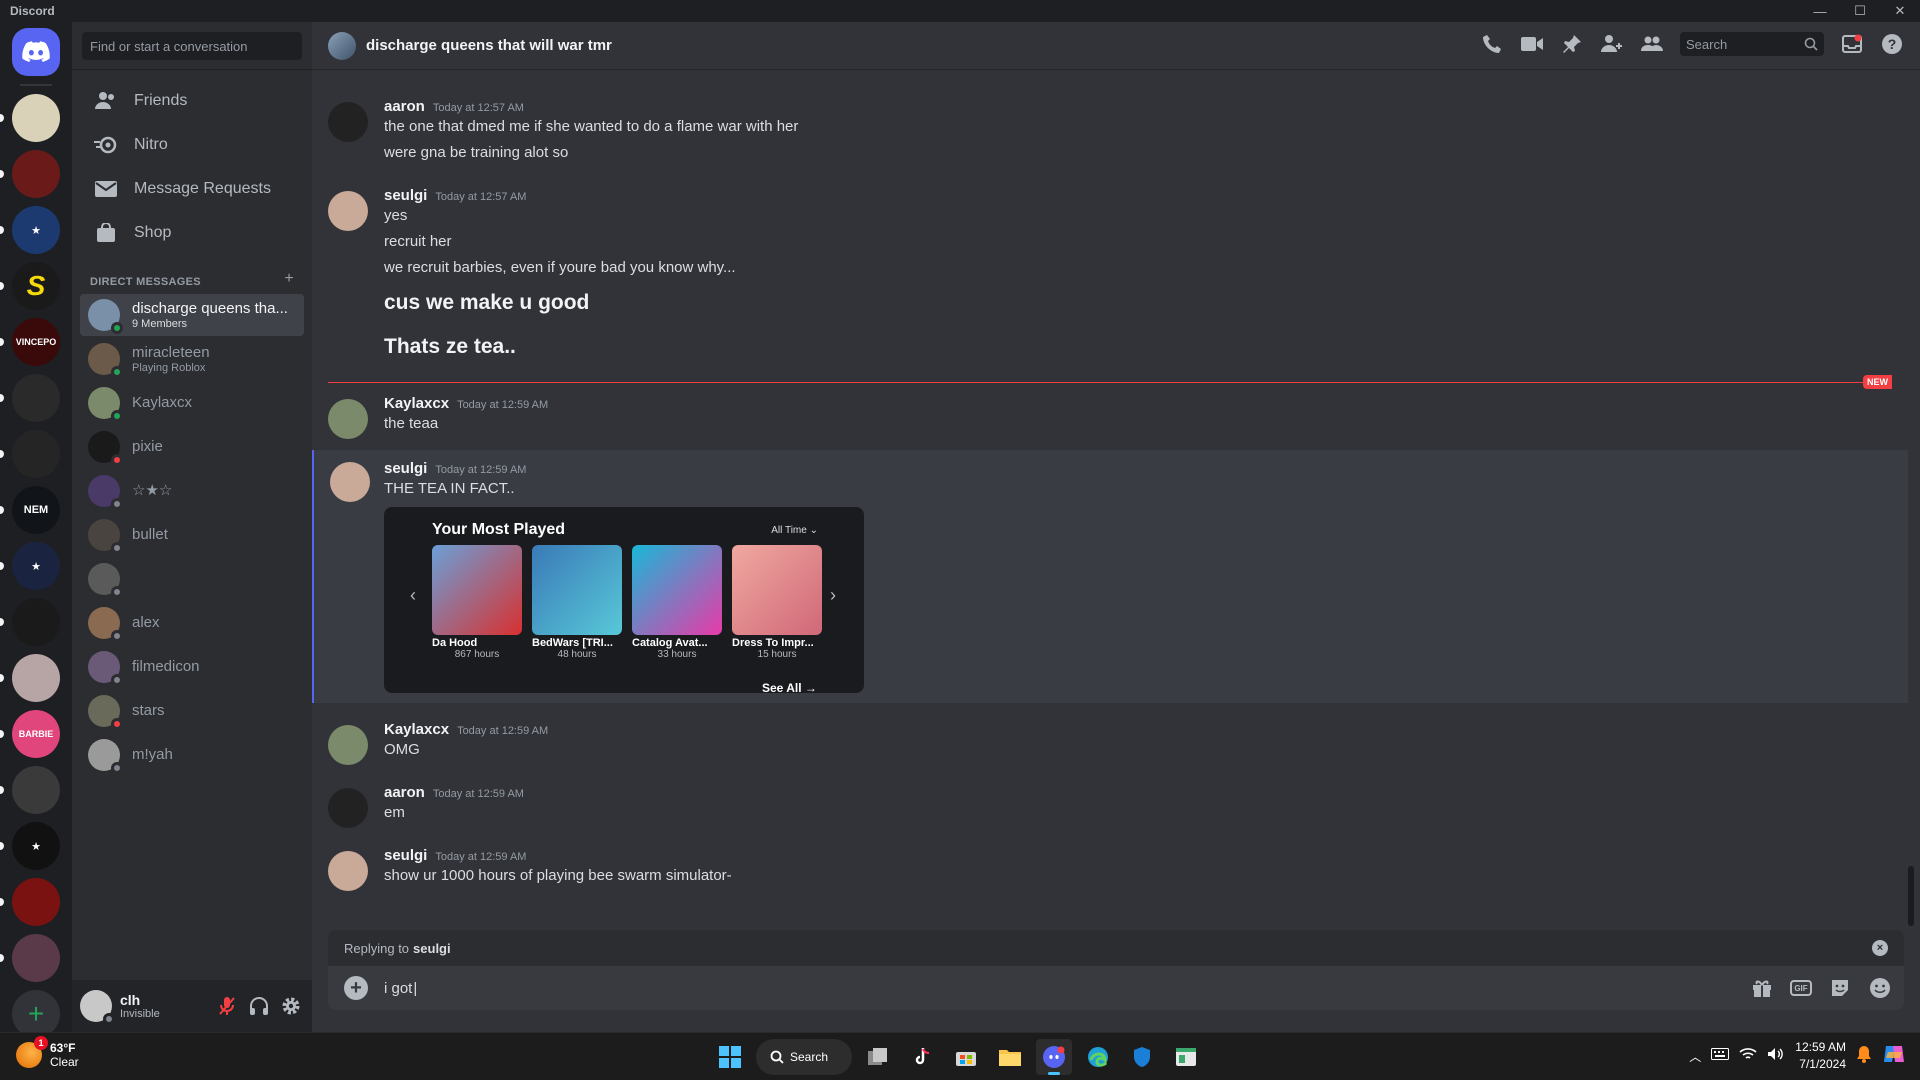  Describe the element at coordinates (1110, 805) in the screenshot. I see `message-item: aaron Today at 12:59 AM em` at that location.